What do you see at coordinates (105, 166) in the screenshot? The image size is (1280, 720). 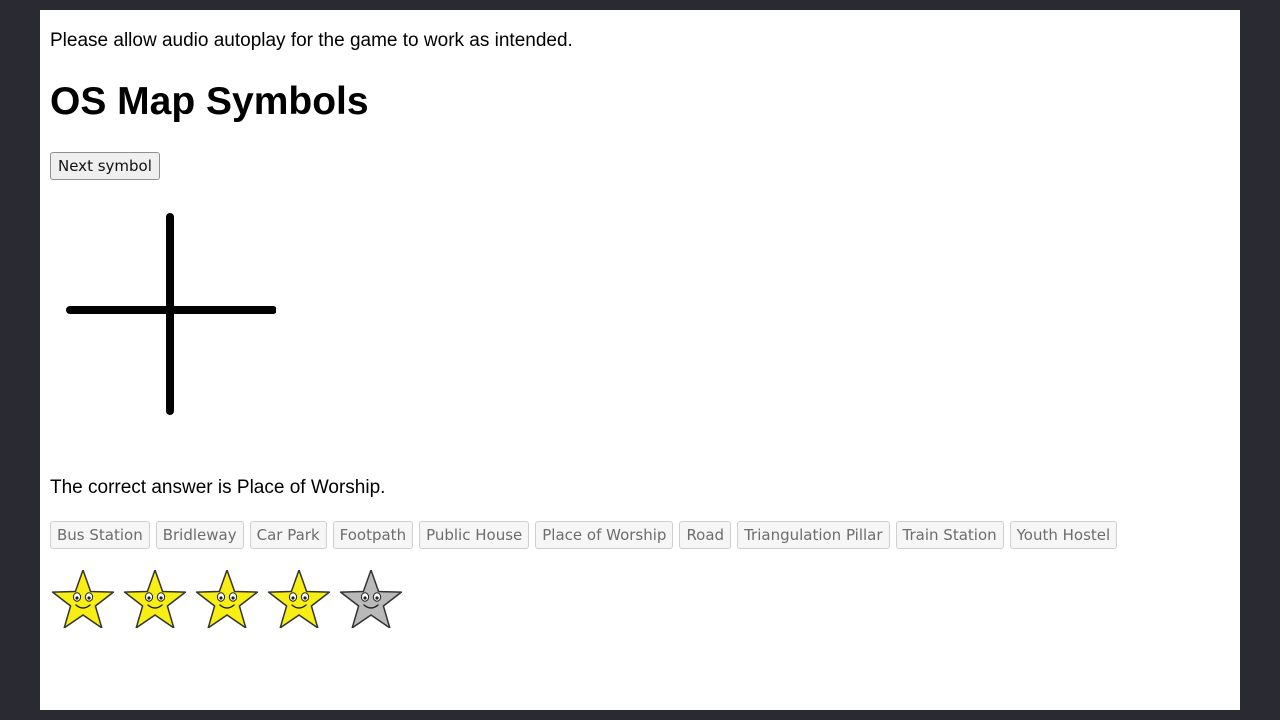 I see `next-symbol-button: Next symbol` at bounding box center [105, 166].